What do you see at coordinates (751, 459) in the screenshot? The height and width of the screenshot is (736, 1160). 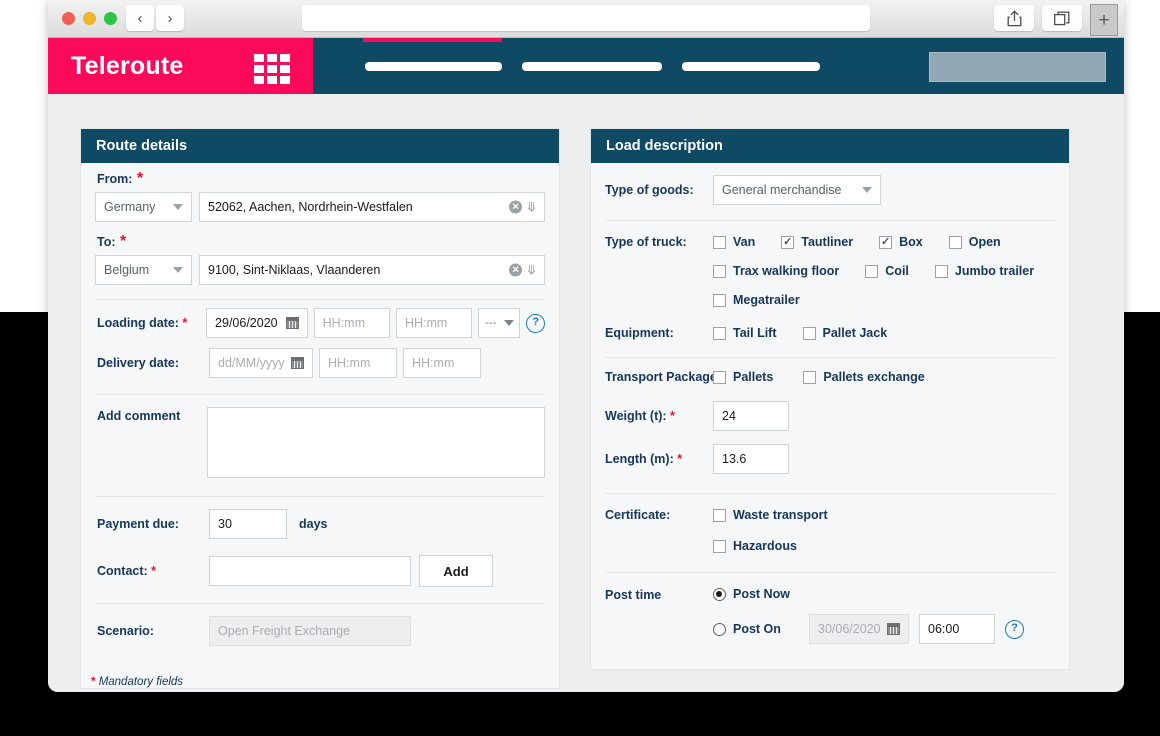 I see `length-input: 13.6` at bounding box center [751, 459].